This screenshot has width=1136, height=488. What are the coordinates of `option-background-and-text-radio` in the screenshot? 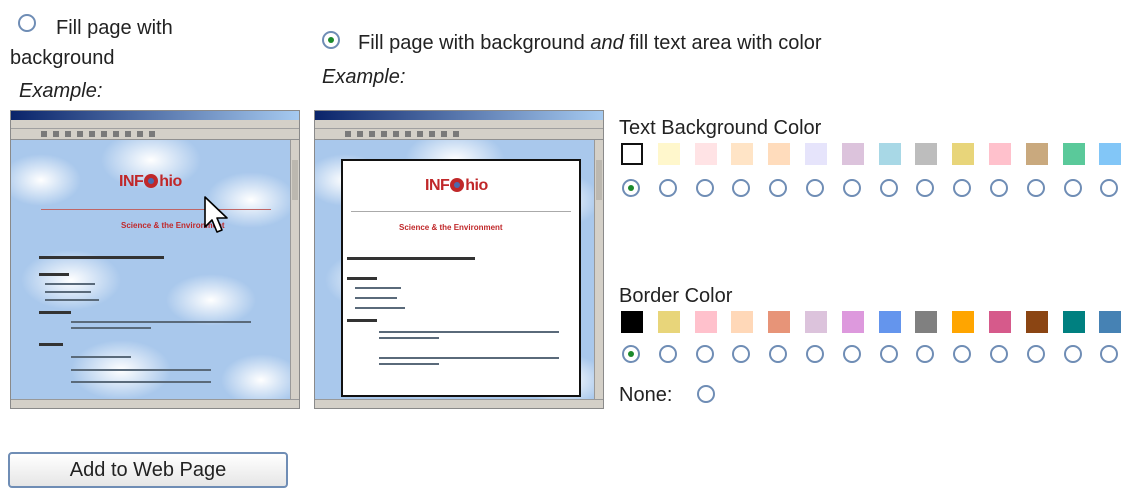 It's located at (331, 40).